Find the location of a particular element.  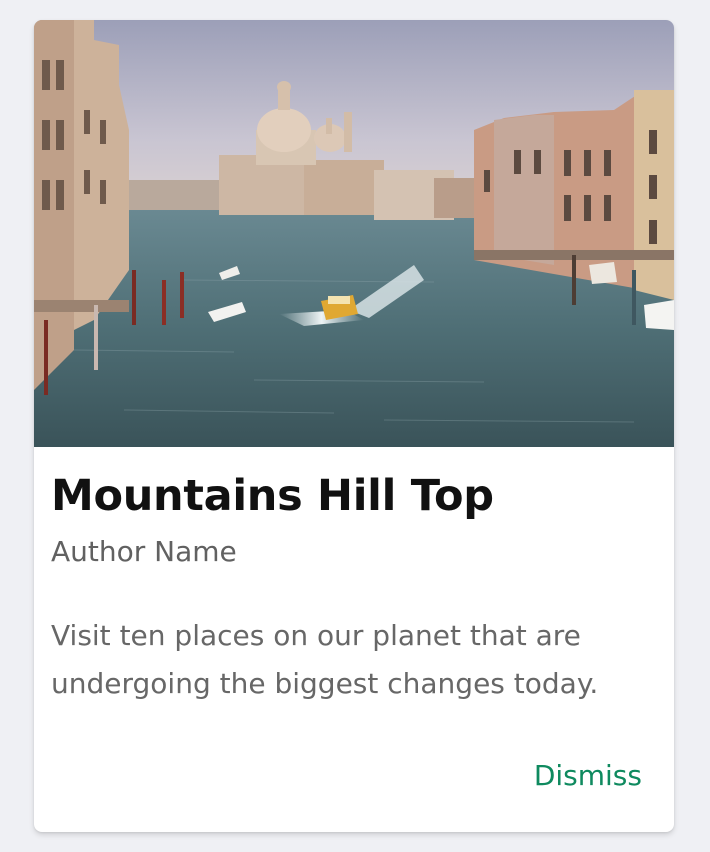

card-title: Mountains Hill Top is located at coordinates (272, 496).